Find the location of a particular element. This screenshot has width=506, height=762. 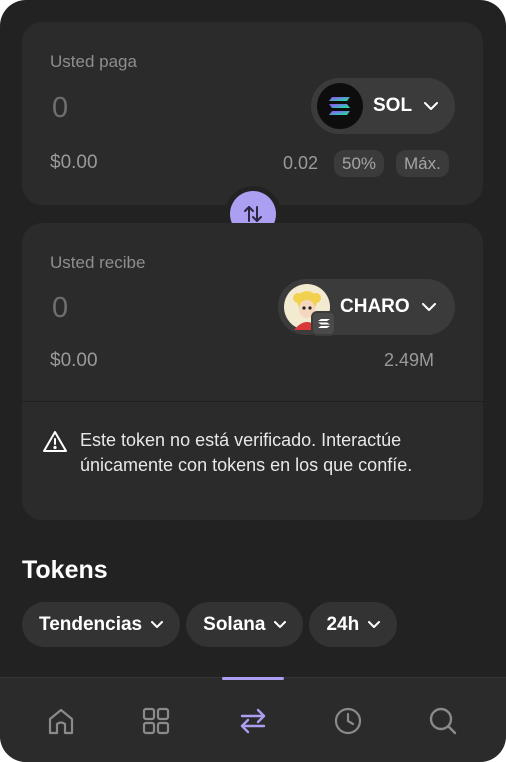

pay-amount-input: 0 is located at coordinates (60, 108).